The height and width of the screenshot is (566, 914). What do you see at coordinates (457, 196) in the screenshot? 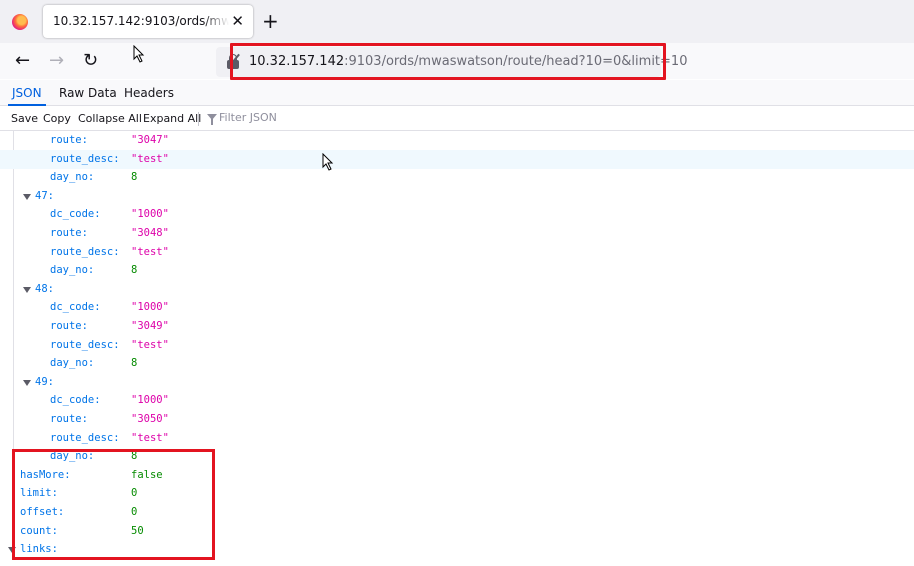
I see `json-object-row: 47:` at bounding box center [457, 196].